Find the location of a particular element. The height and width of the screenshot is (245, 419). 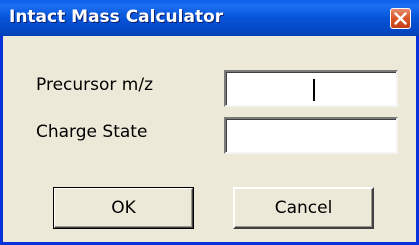

window-title: Intact Mass Calculator is located at coordinates (116, 17).